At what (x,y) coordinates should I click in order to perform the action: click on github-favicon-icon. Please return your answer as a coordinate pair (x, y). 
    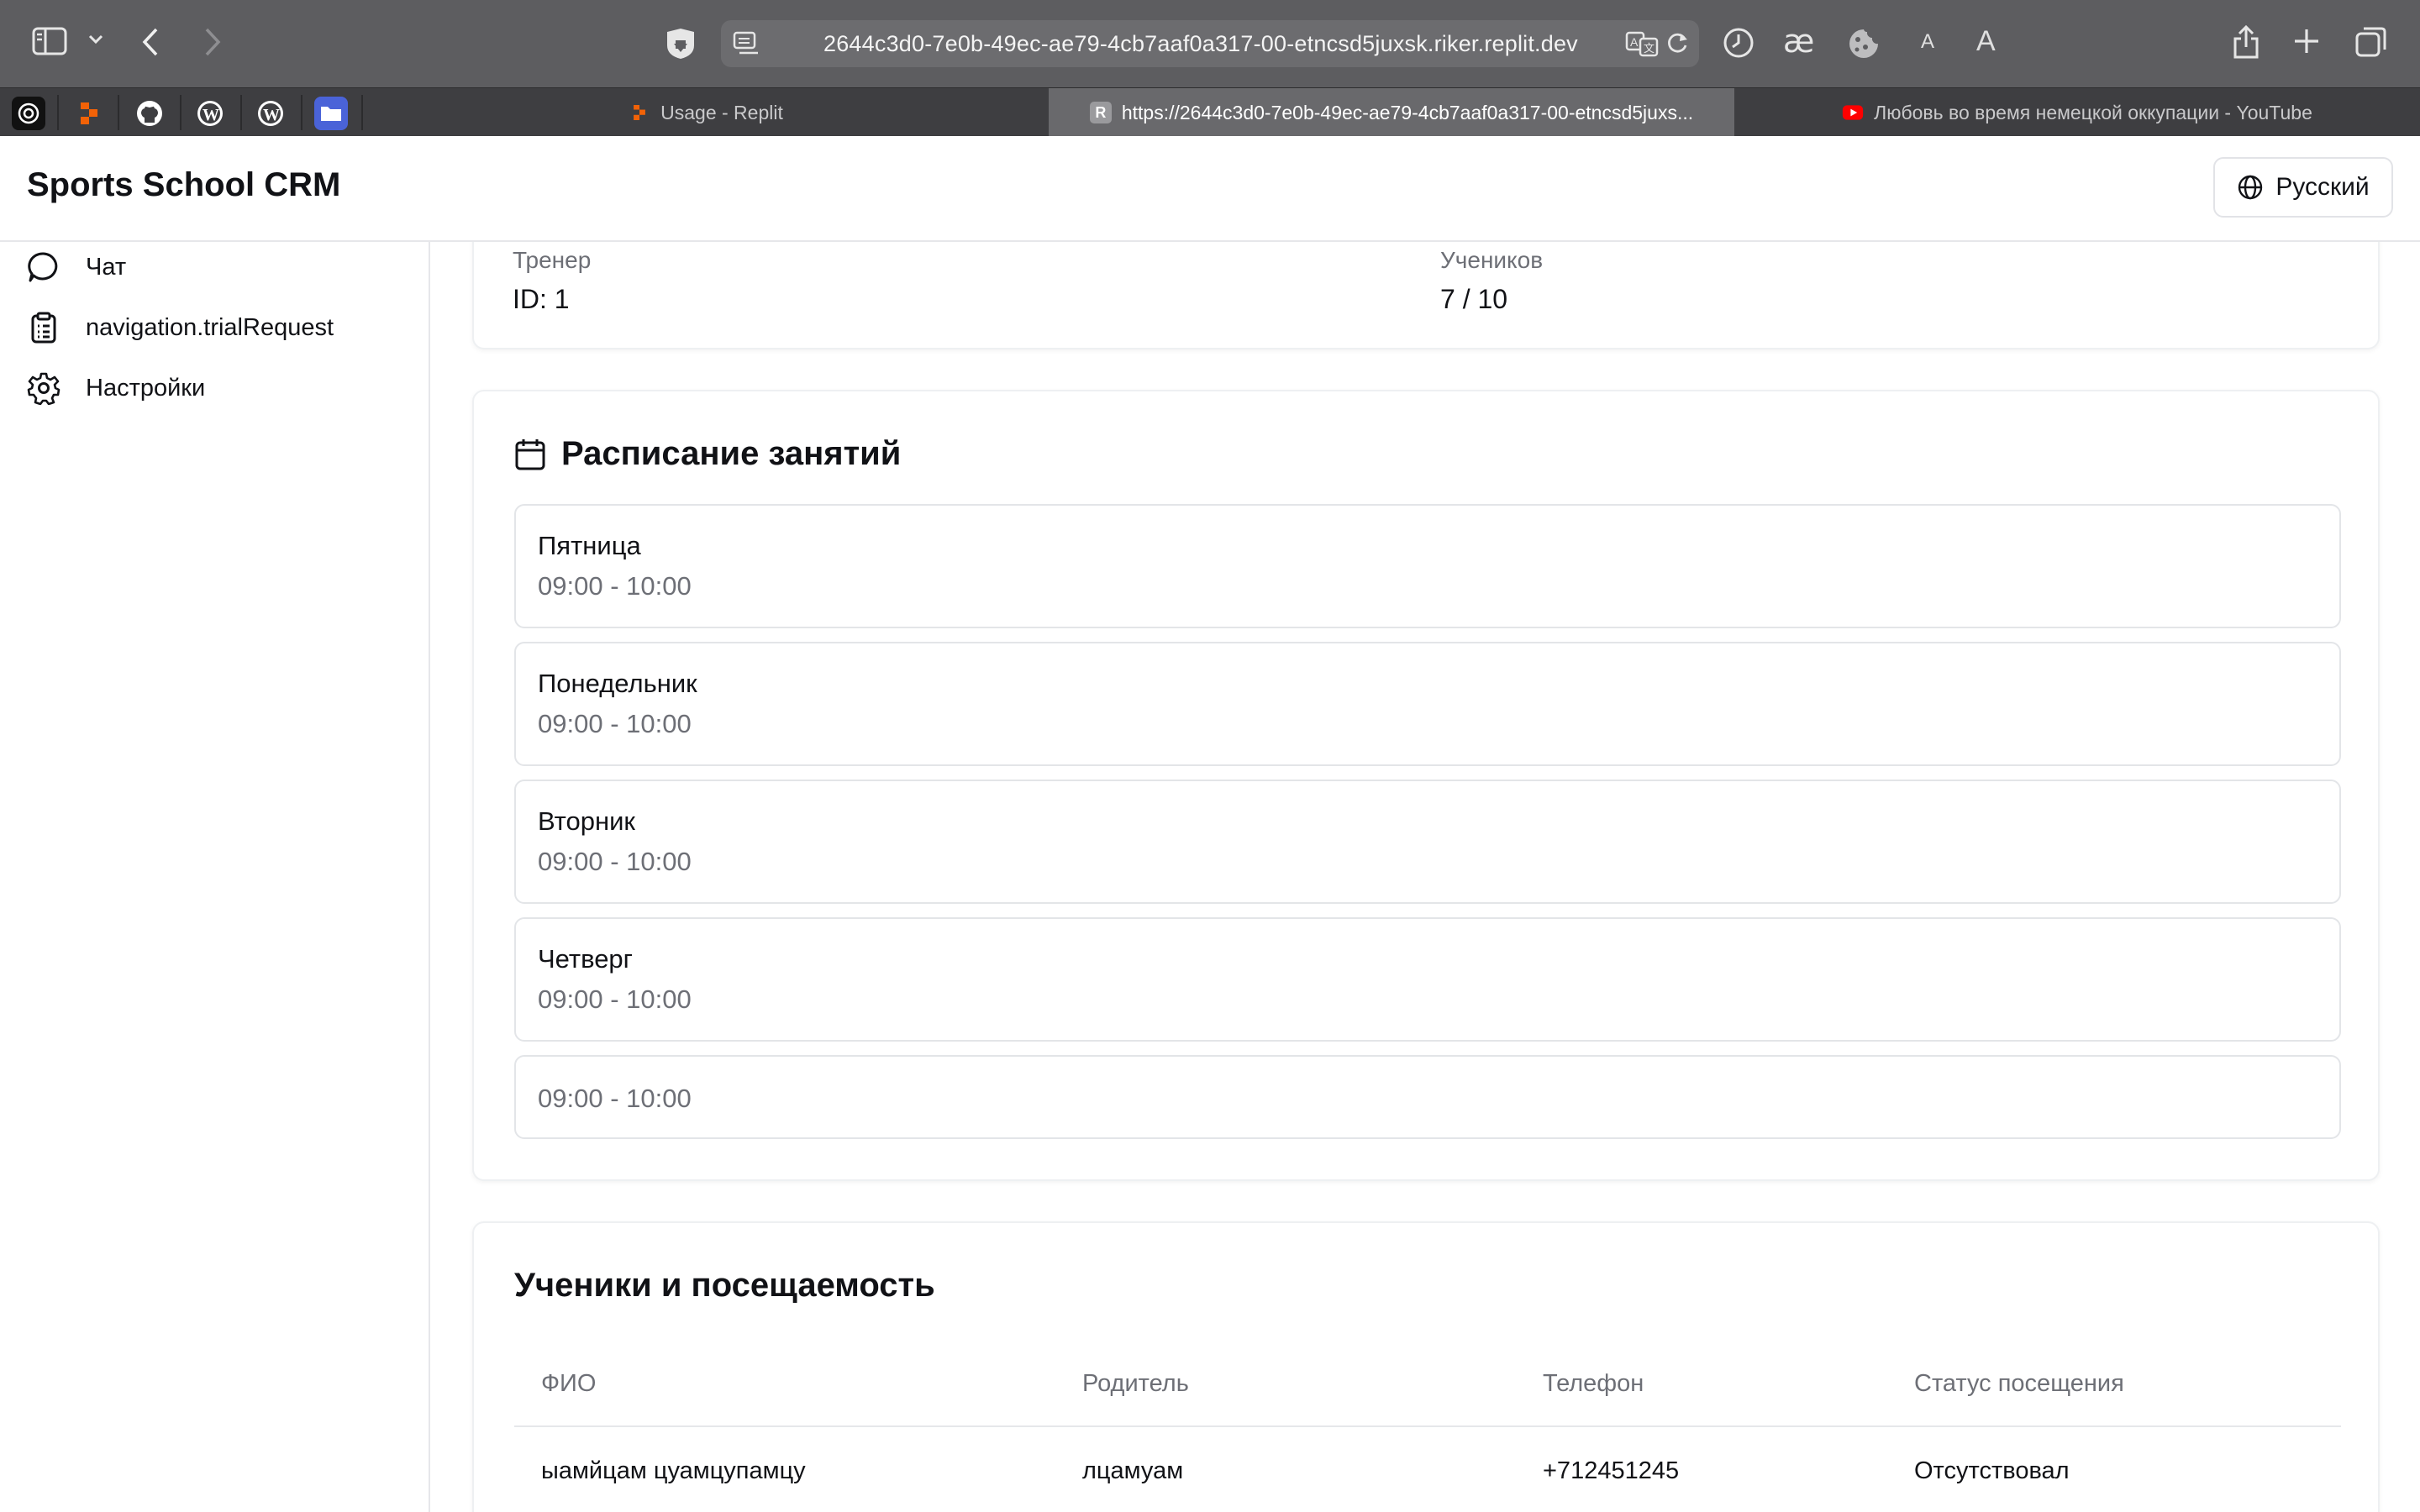
    Looking at the image, I should click on (149, 113).